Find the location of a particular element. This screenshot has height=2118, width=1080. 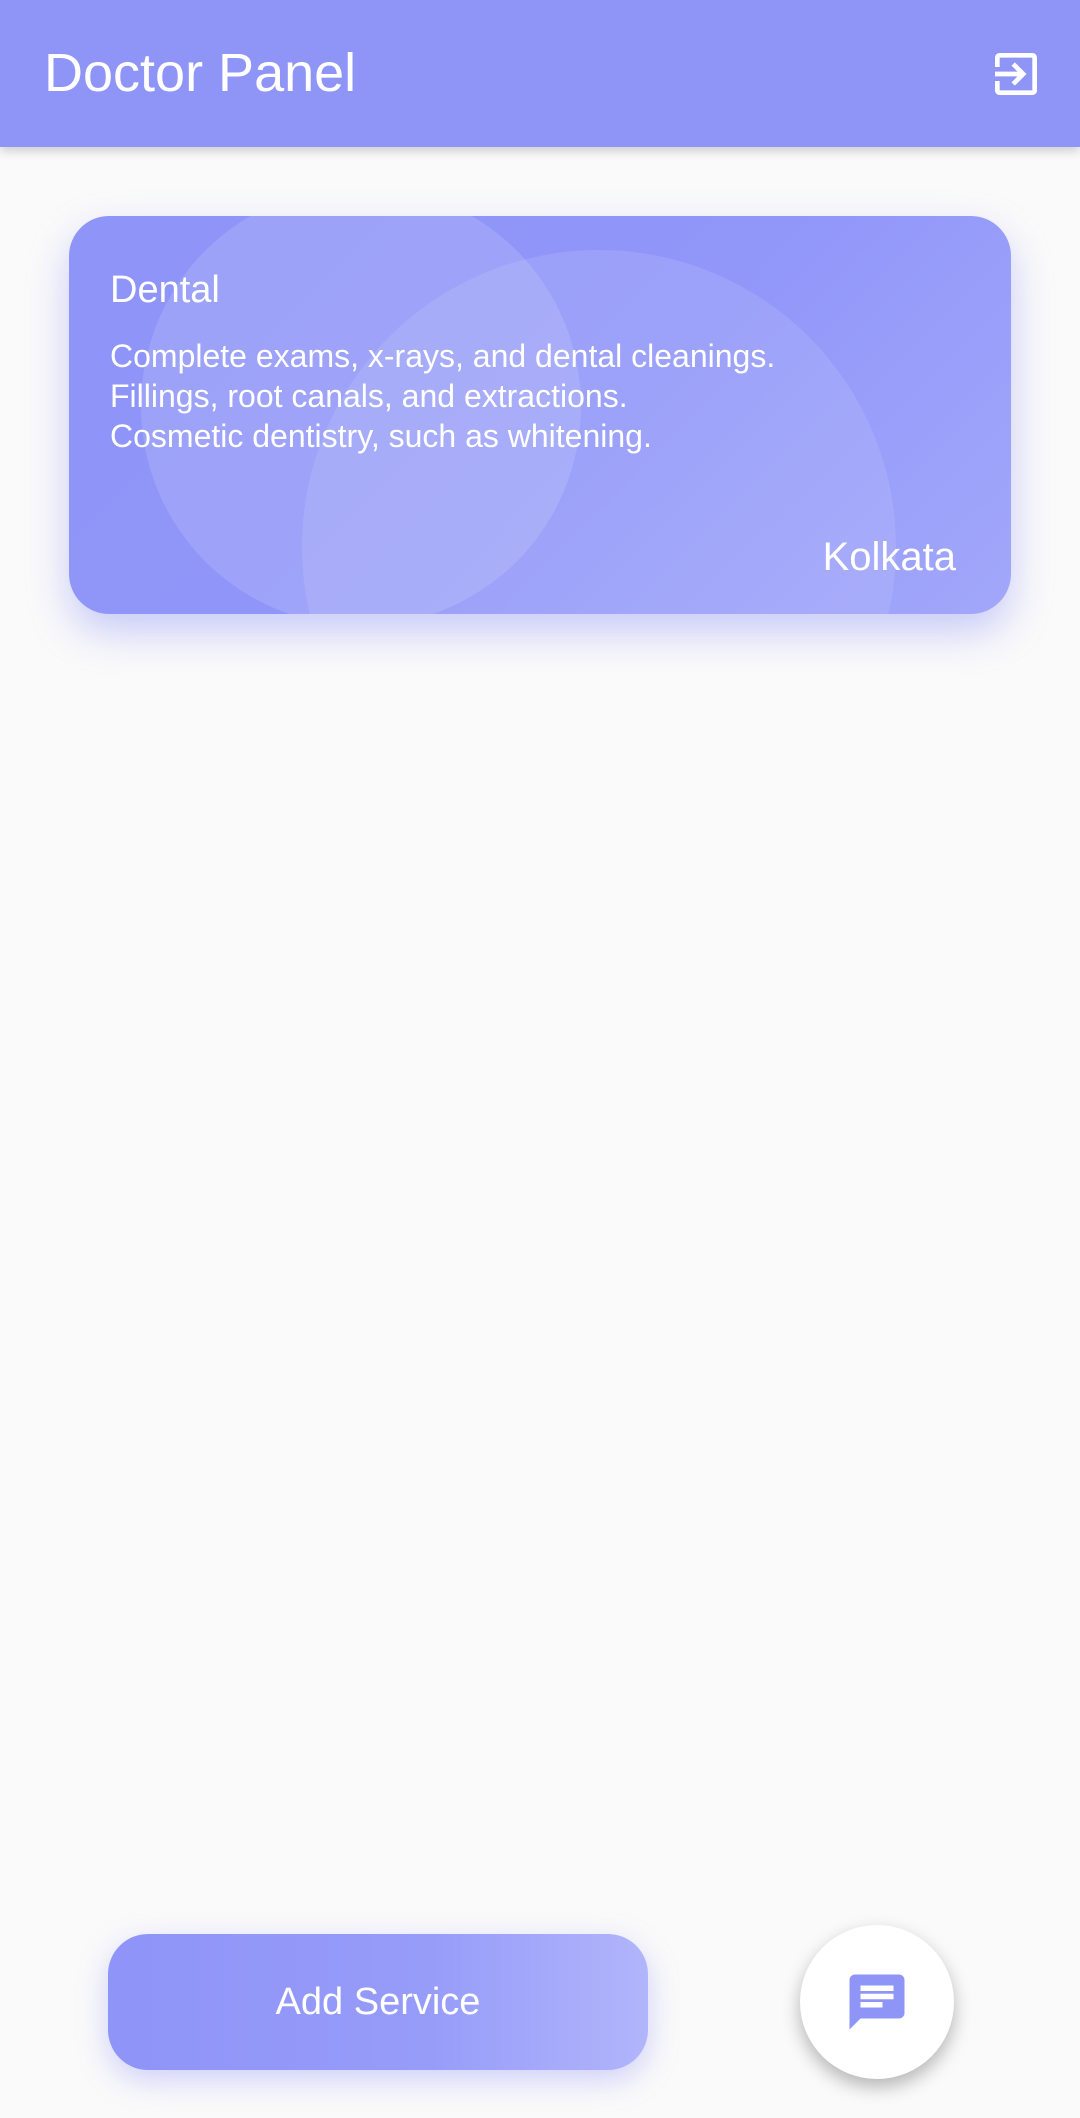

logout-button is located at coordinates (1016, 74).